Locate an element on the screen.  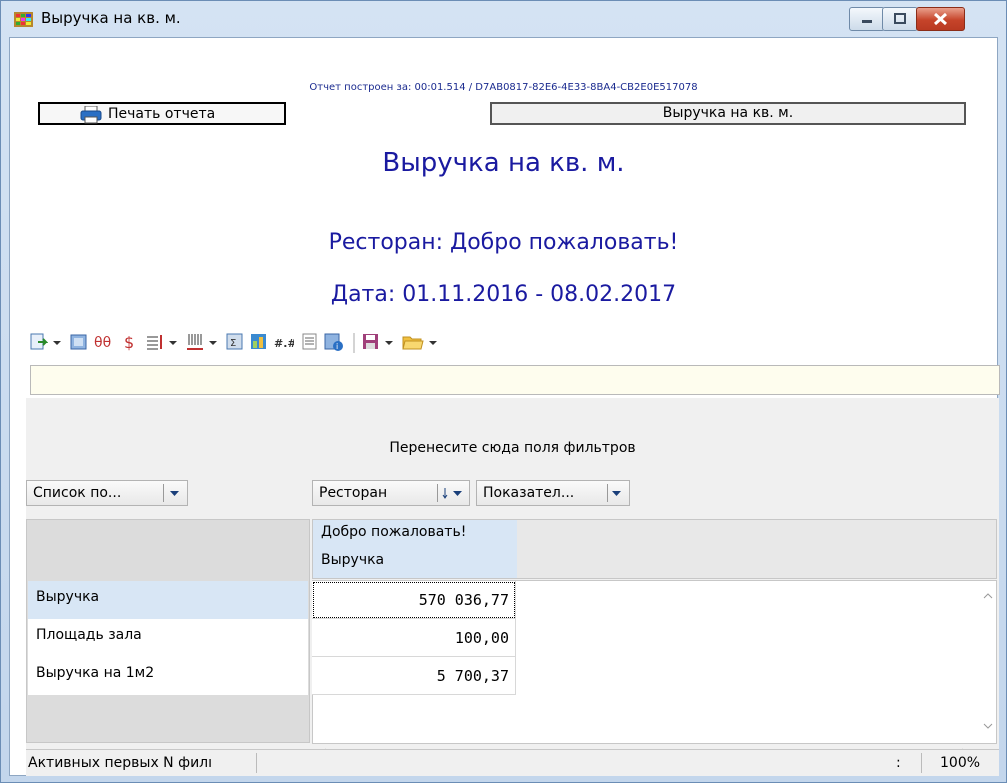
svg-text: i is located at coordinates (337, 346).